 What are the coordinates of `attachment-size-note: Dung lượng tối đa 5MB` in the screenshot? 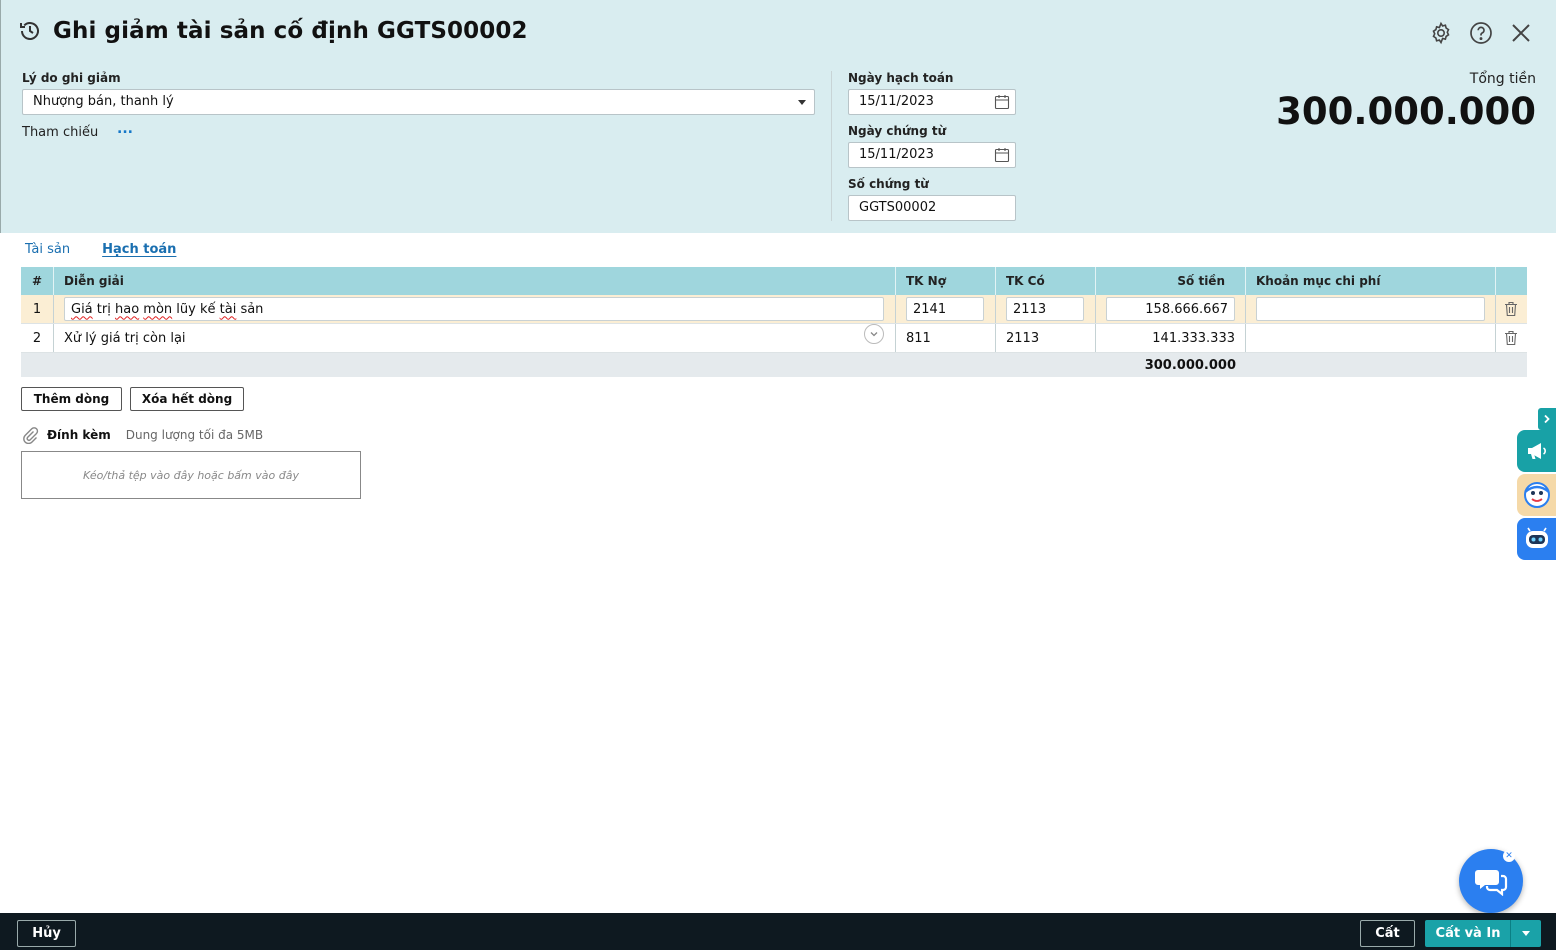 It's located at (194, 435).